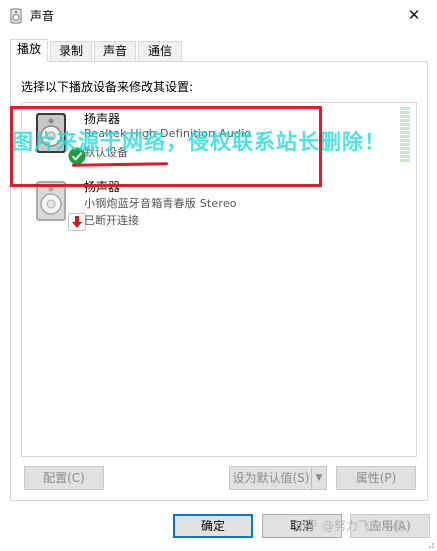  I want to click on chevron-down-icon: ▼, so click(319, 478).